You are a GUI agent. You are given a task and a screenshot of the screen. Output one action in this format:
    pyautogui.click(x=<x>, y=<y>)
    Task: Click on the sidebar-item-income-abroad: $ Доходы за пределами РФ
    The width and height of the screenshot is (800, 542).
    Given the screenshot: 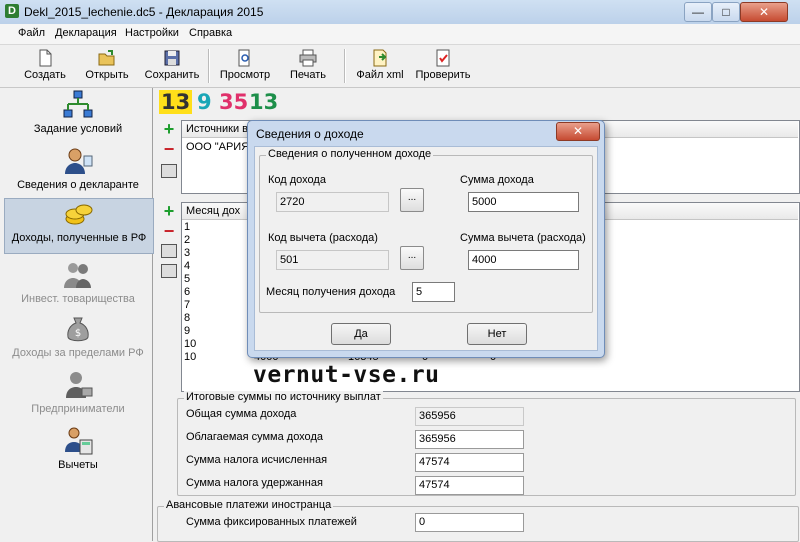 What is the action you would take?
    pyautogui.click(x=78, y=339)
    